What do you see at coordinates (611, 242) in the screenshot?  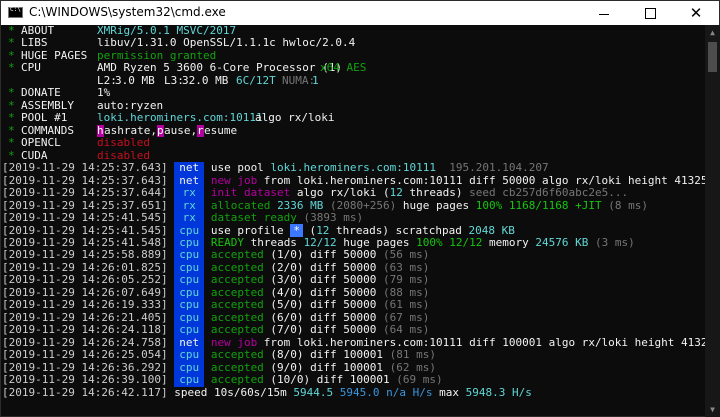 I see `log-text: (3 ms)` at bounding box center [611, 242].